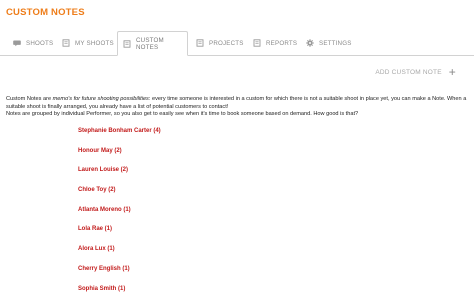  Describe the element at coordinates (335, 43) in the screenshot. I see `tab-label: SETTINGS` at that location.